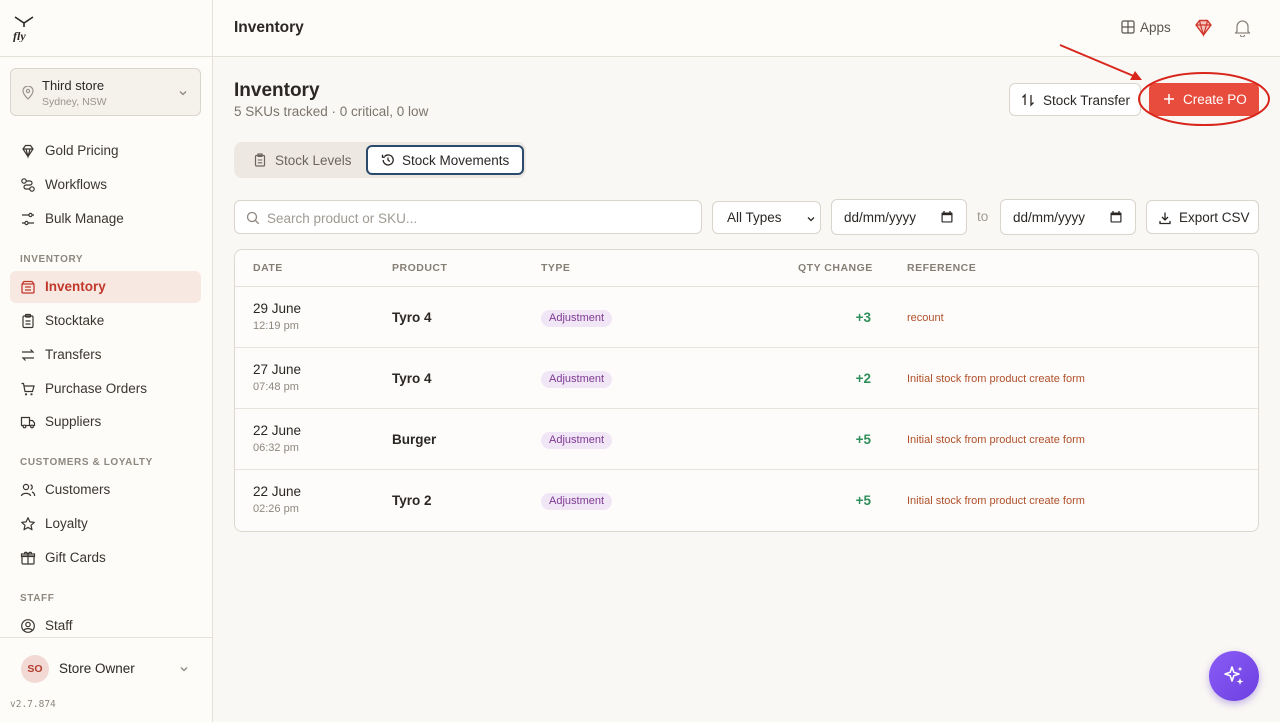  What do you see at coordinates (835, 268) in the screenshot?
I see `column-header-qty-change: QTY CHANGE` at bounding box center [835, 268].